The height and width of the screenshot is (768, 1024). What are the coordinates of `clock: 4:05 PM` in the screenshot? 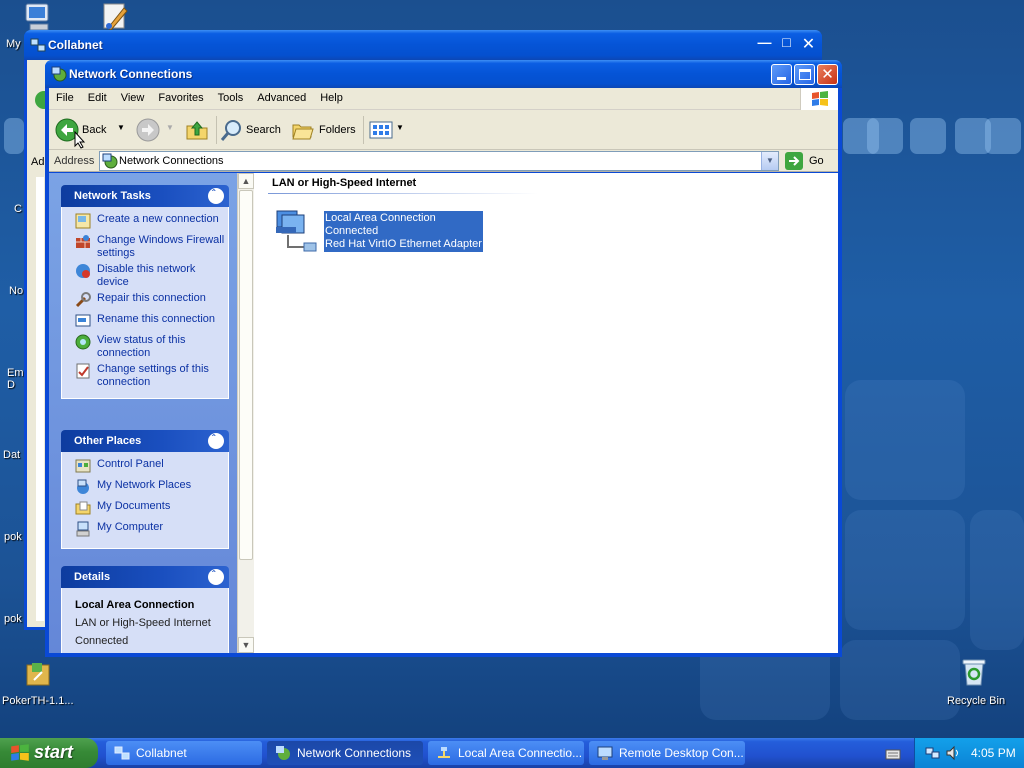 It's located at (993, 753).